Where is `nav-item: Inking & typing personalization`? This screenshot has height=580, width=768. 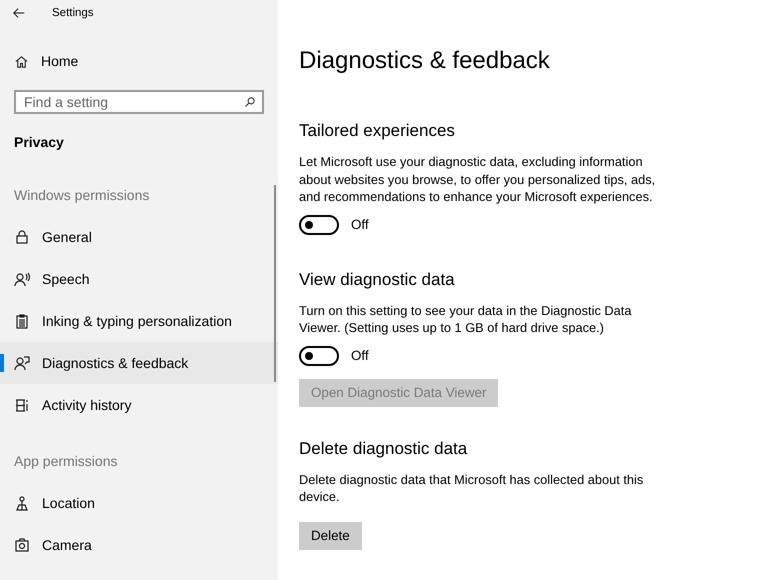 nav-item: Inking & typing personalization is located at coordinates (139, 321).